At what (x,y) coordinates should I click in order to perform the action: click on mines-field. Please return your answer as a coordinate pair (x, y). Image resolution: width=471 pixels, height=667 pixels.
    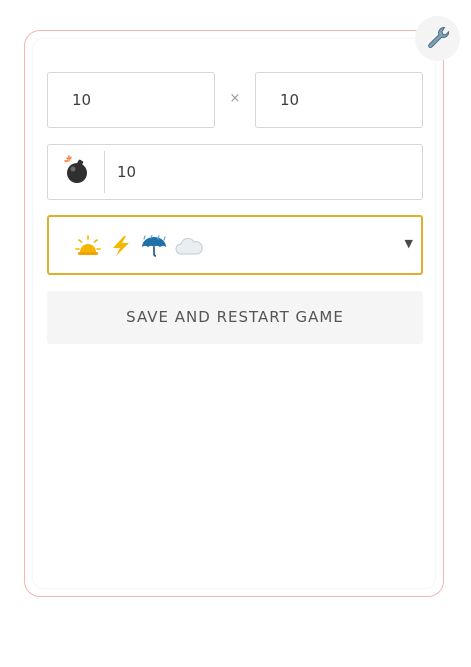
    Looking at the image, I should click on (235, 172).